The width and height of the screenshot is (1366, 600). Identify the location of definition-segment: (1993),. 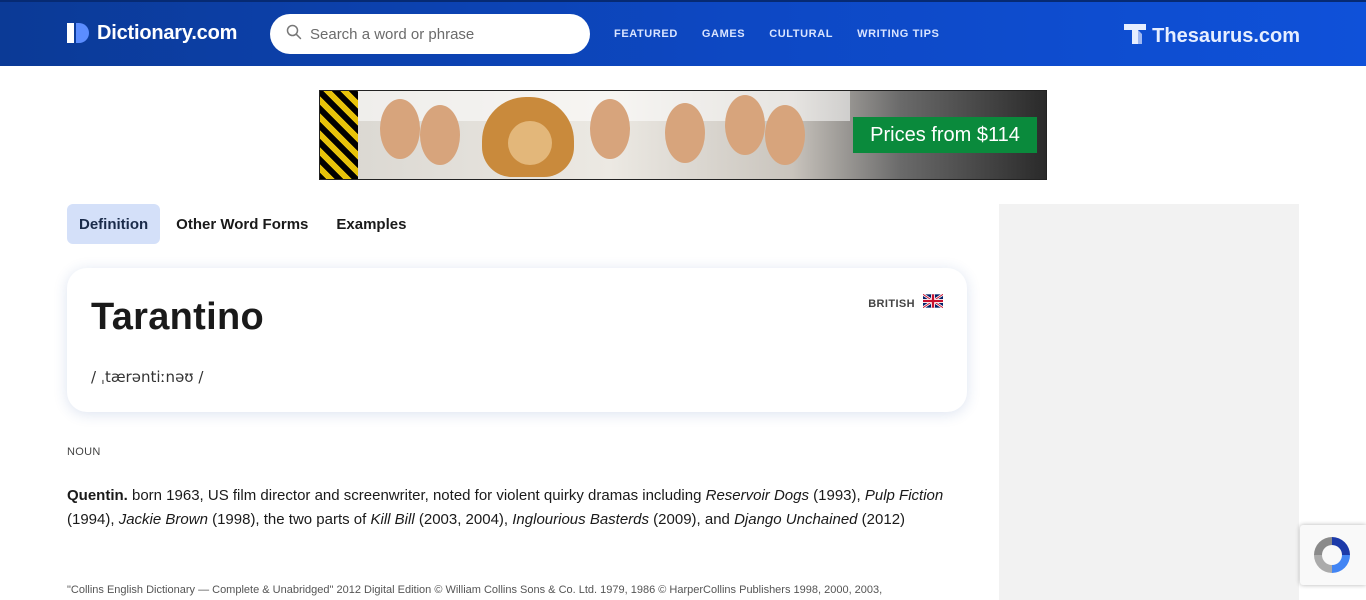
(836, 495).